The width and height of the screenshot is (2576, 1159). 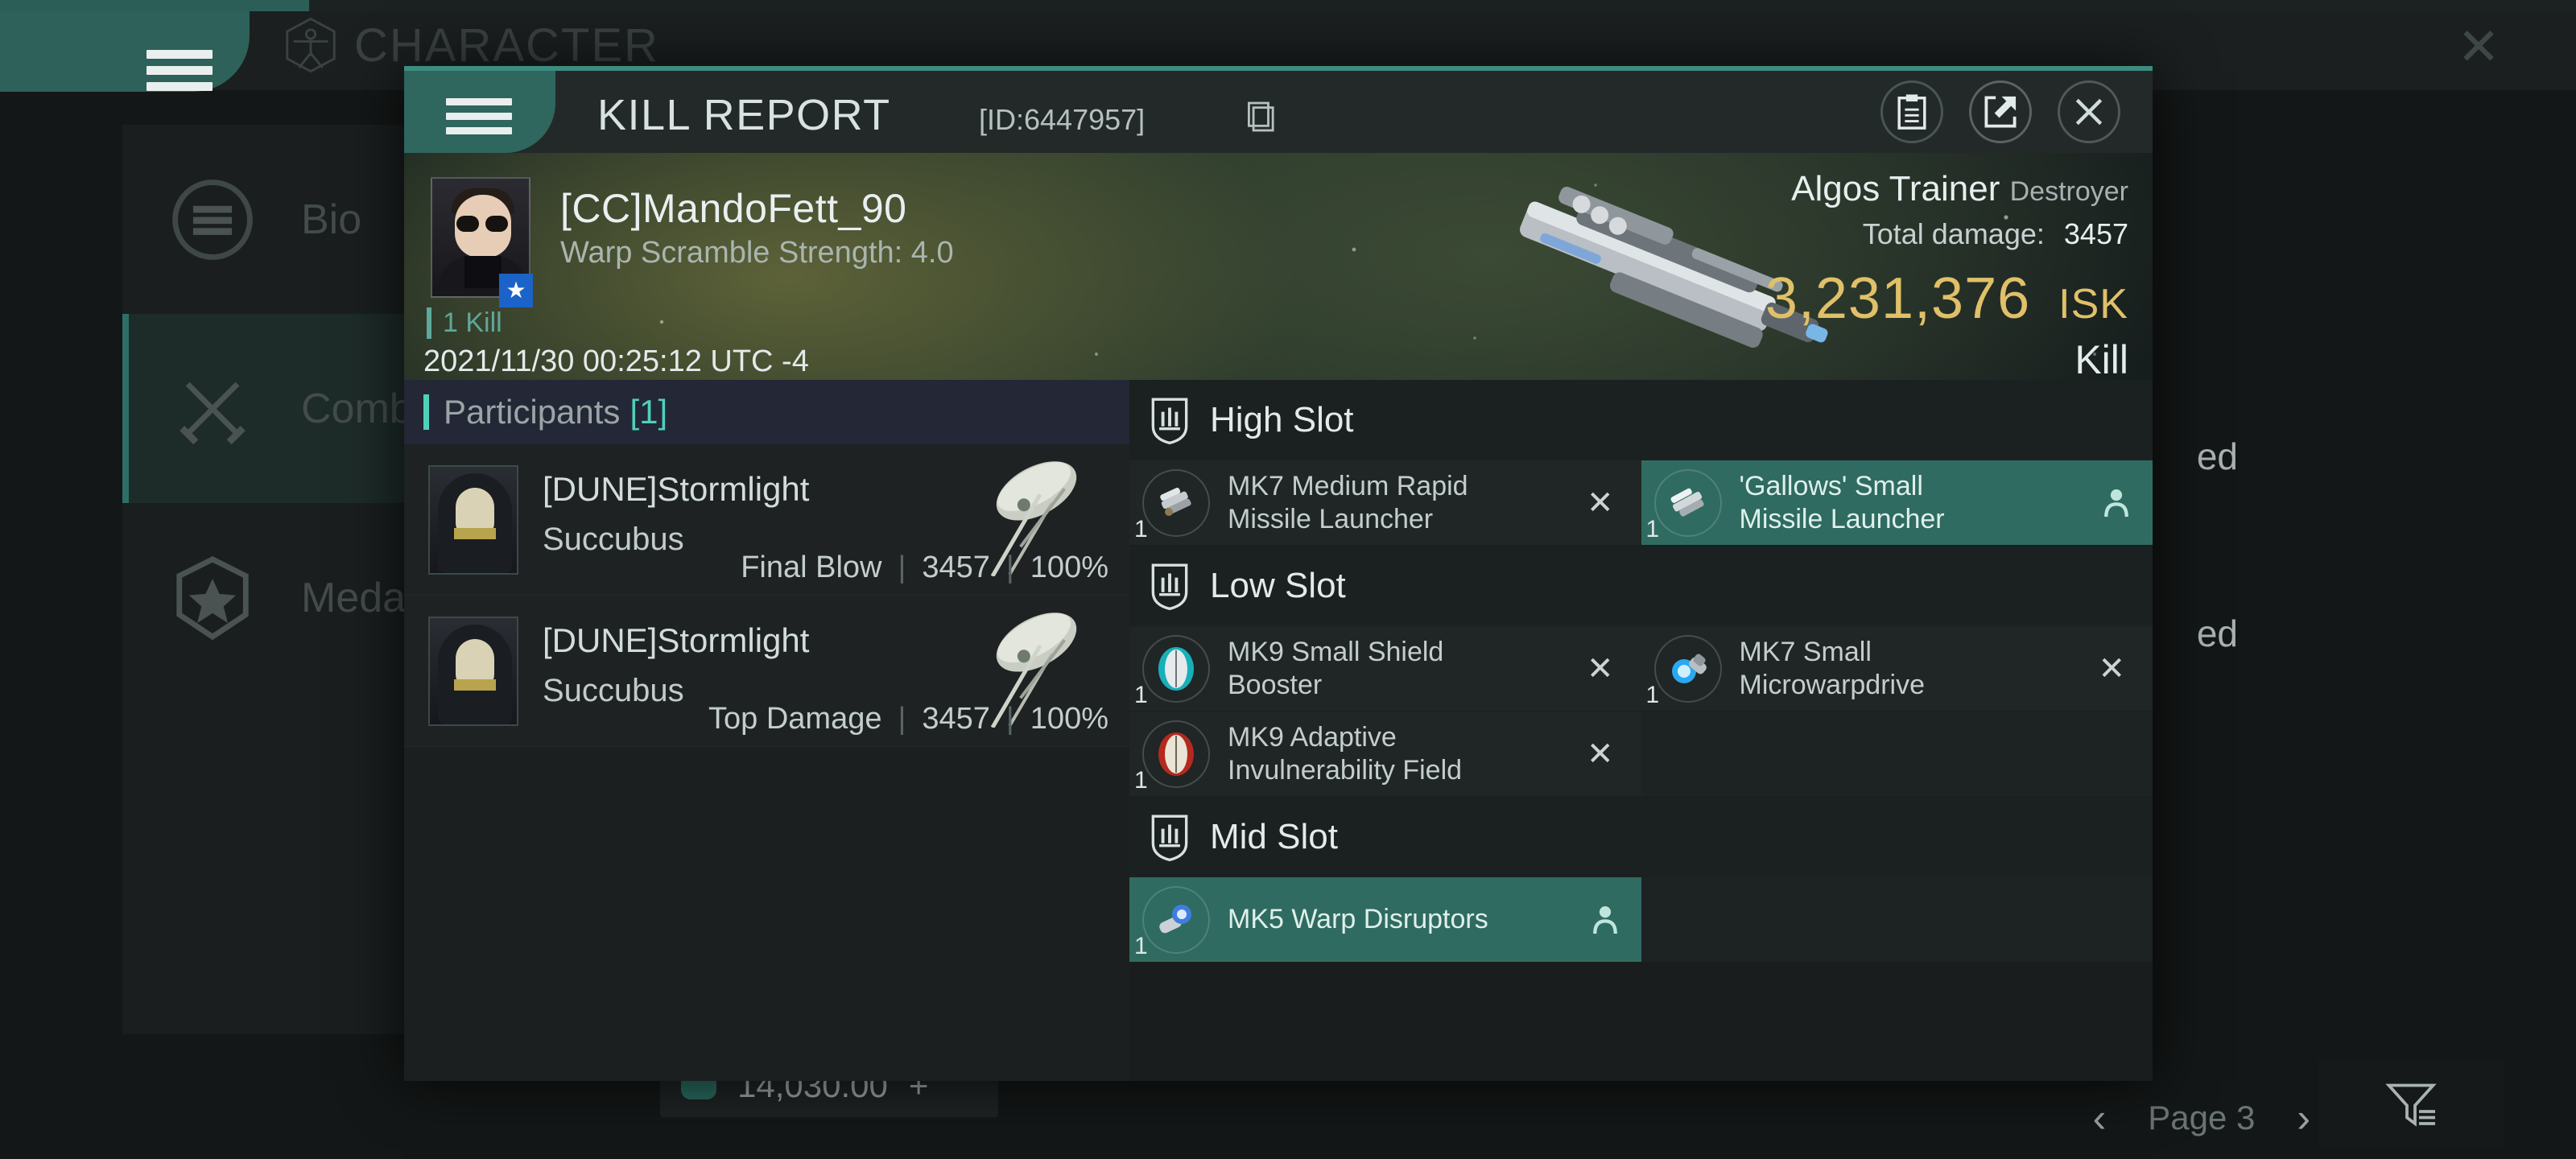 I want to click on fitting-item: 1 'Gallows' Small Missile Launcher, so click(x=1897, y=503).